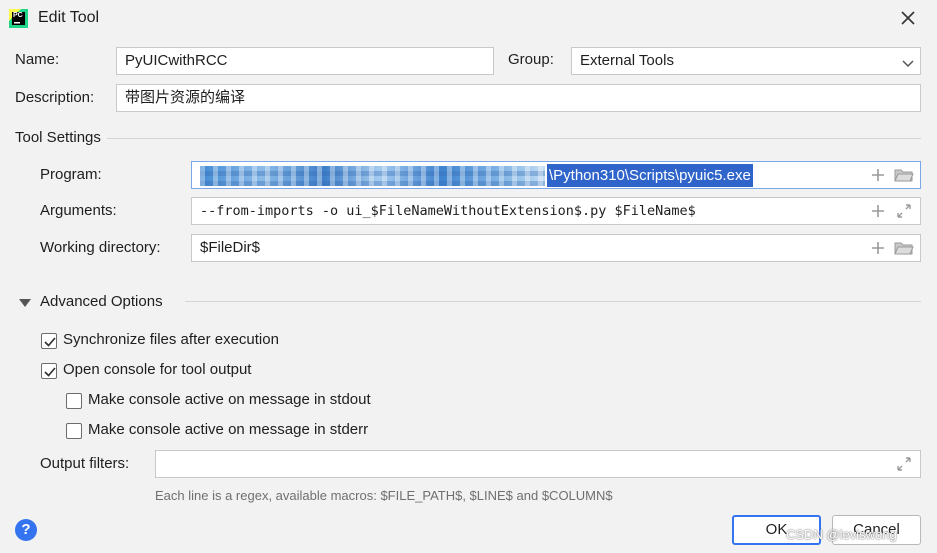  What do you see at coordinates (908, 62) in the screenshot?
I see `chevron-down-icon` at bounding box center [908, 62].